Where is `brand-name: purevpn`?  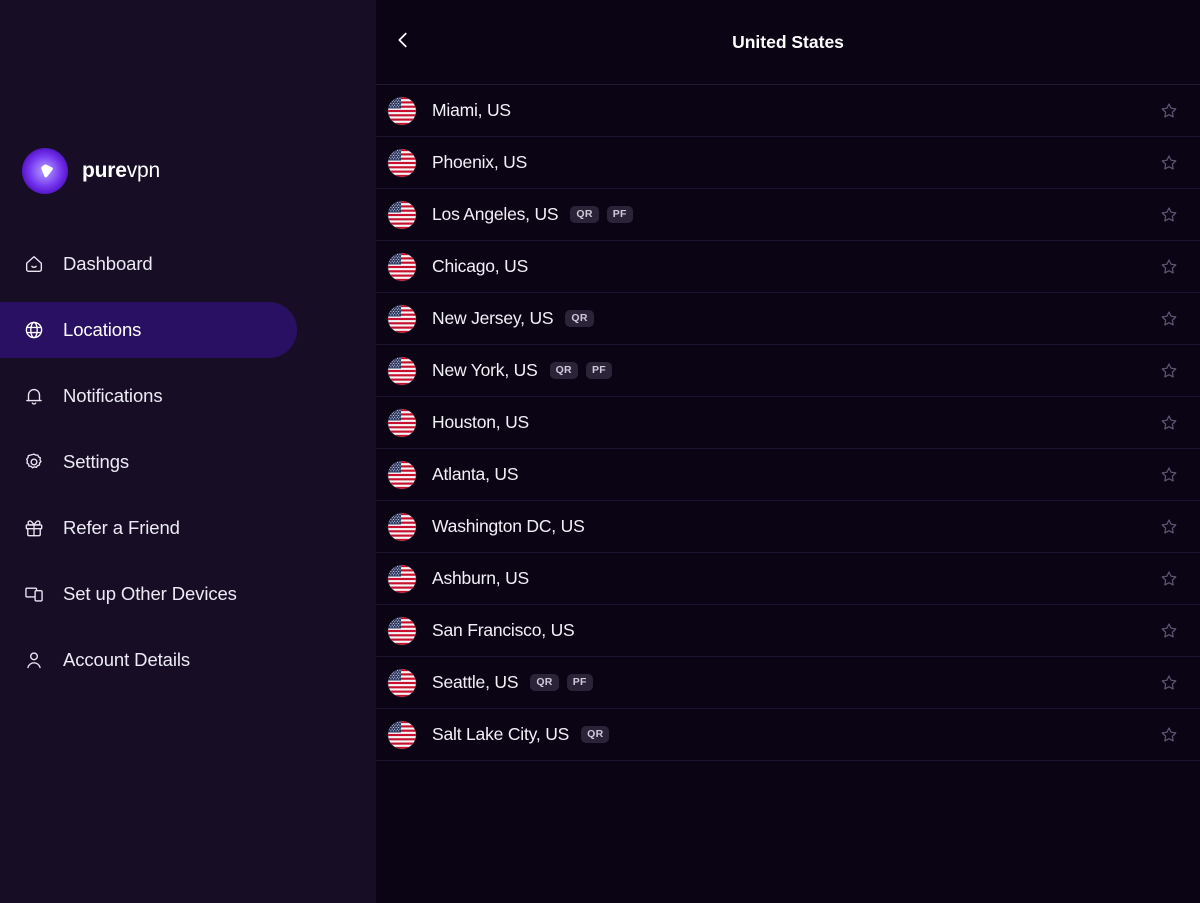
brand-name: purevpn is located at coordinates (121, 171).